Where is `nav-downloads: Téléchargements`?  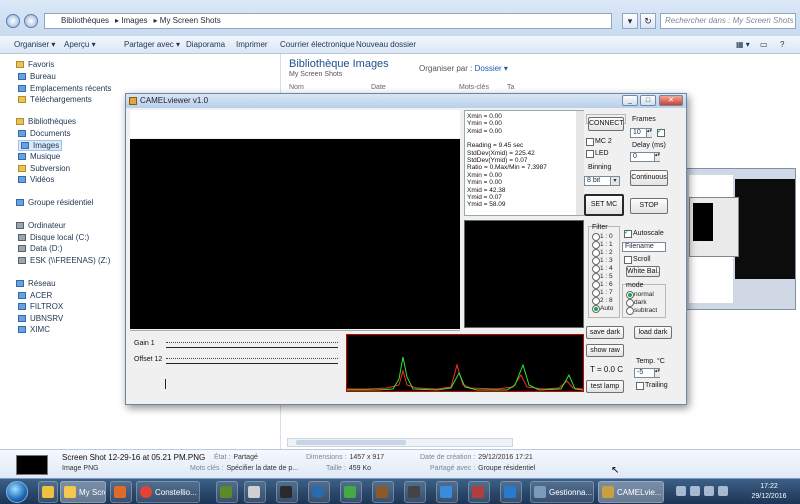 nav-downloads: Téléchargements is located at coordinates (55, 99).